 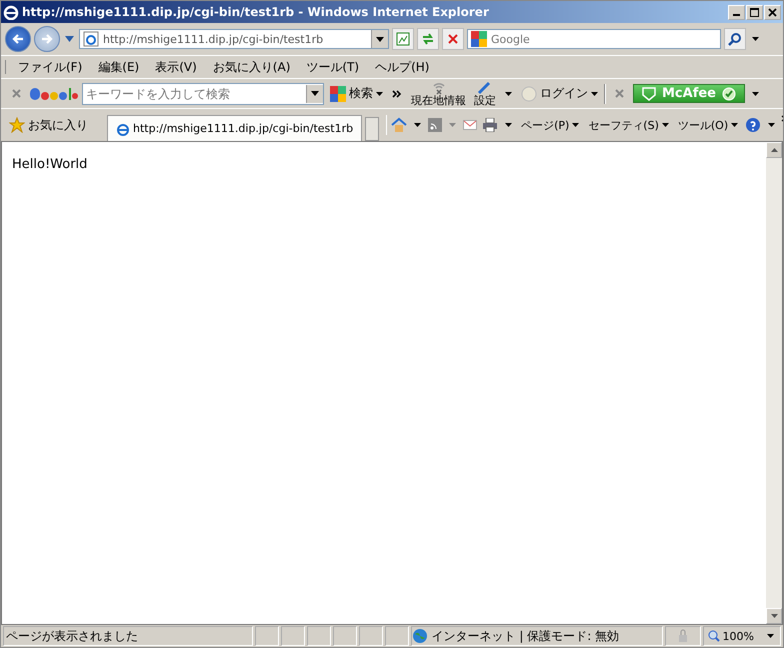 What do you see at coordinates (399, 125) in the screenshot?
I see `home-icon` at bounding box center [399, 125].